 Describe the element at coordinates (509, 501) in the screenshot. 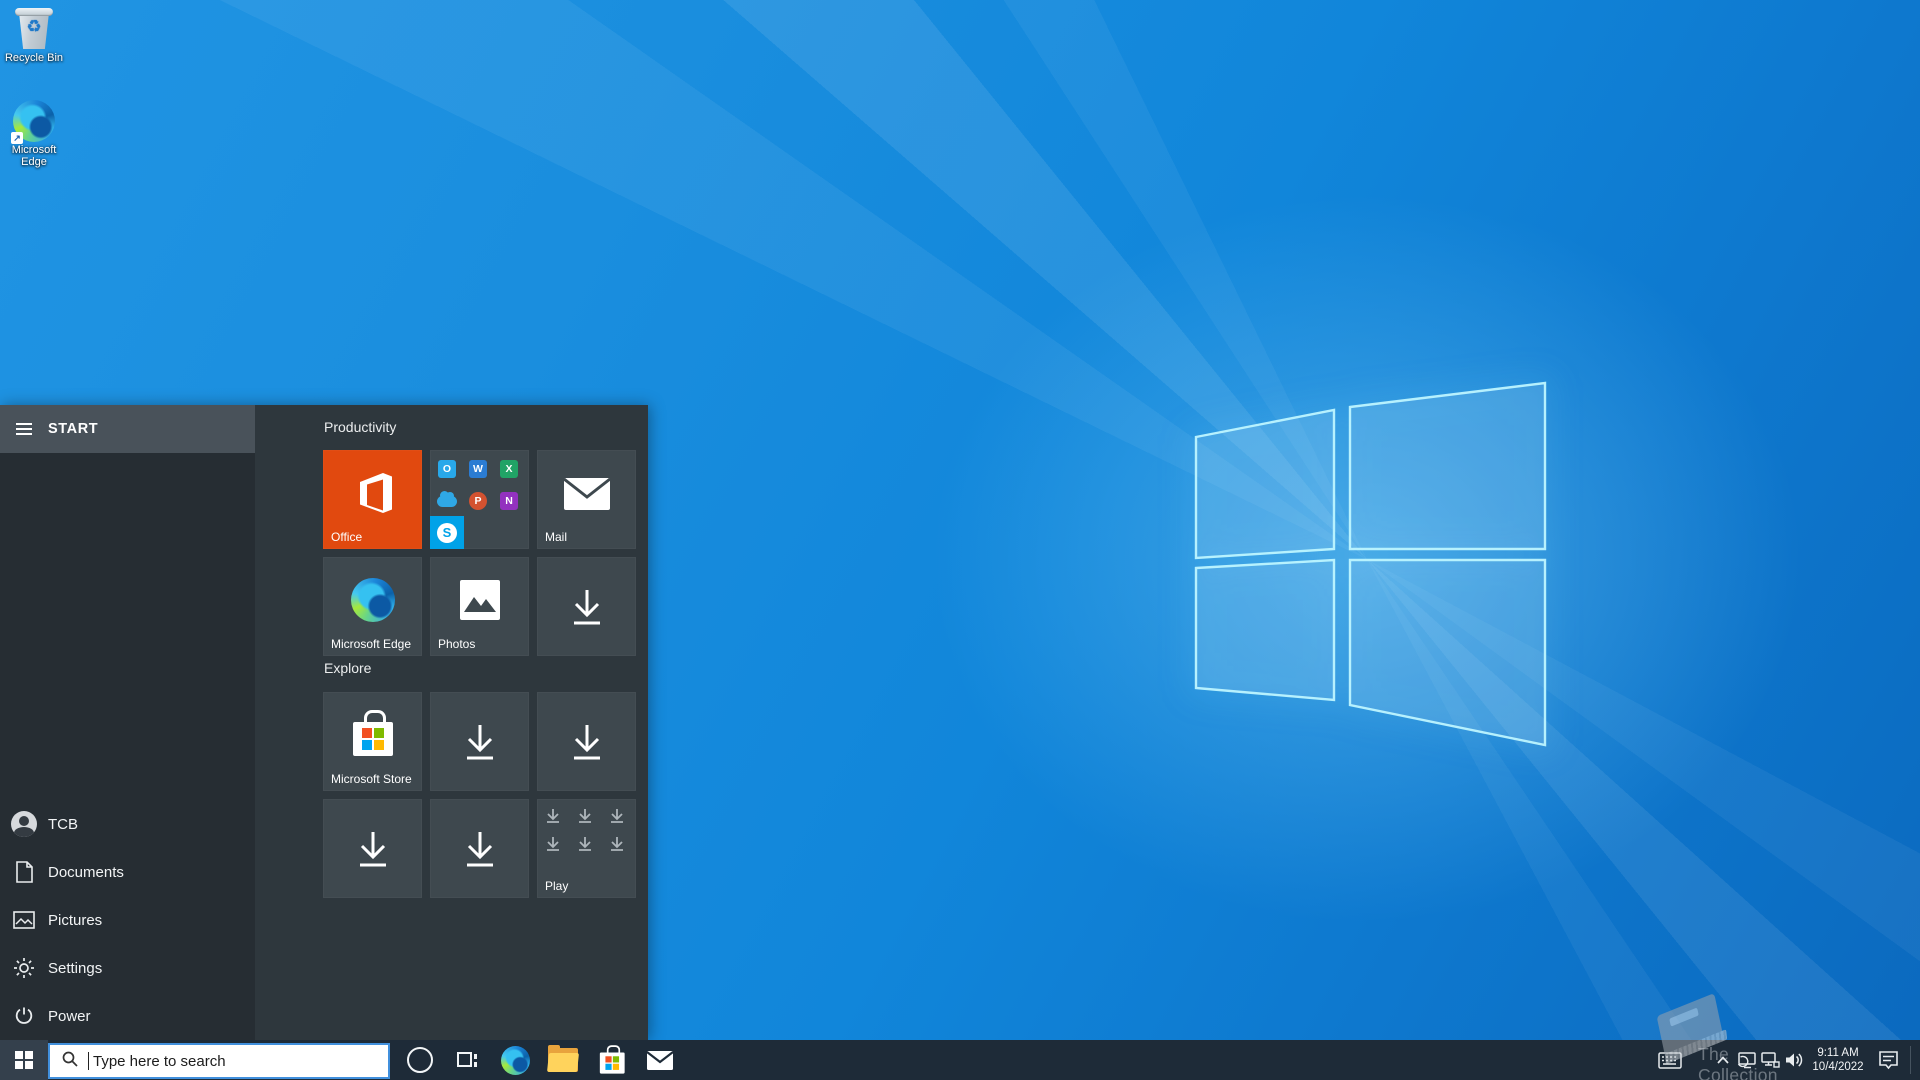

I see `onenote-icon: N` at that location.